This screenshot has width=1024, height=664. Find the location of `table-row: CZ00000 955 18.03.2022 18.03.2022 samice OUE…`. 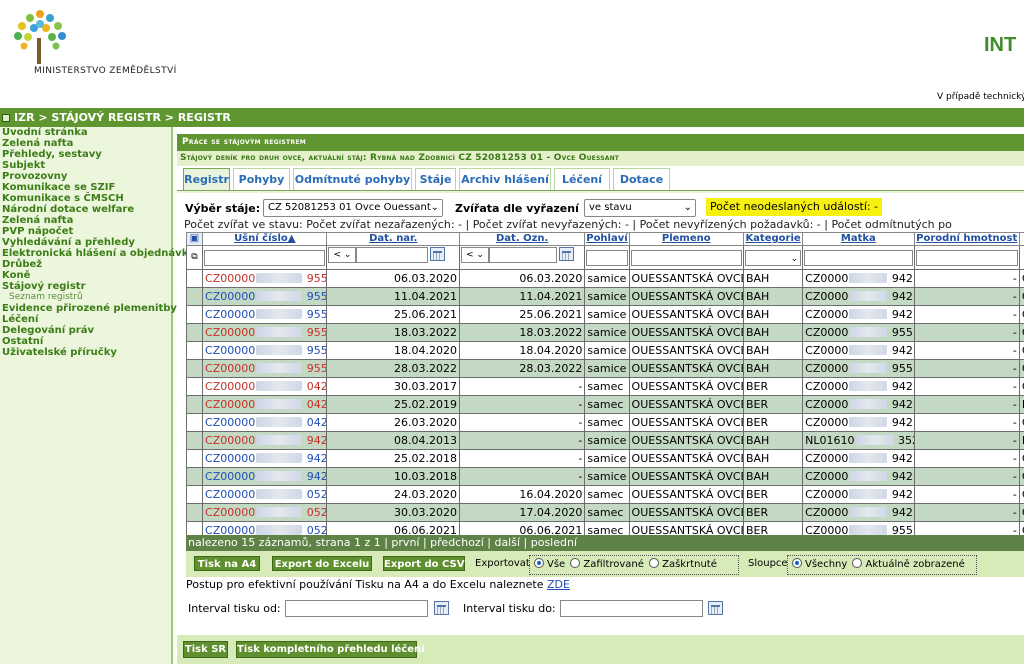

table-row: CZ00000 955 18.03.2022 18.03.2022 samice OUE… is located at coordinates (604, 332).